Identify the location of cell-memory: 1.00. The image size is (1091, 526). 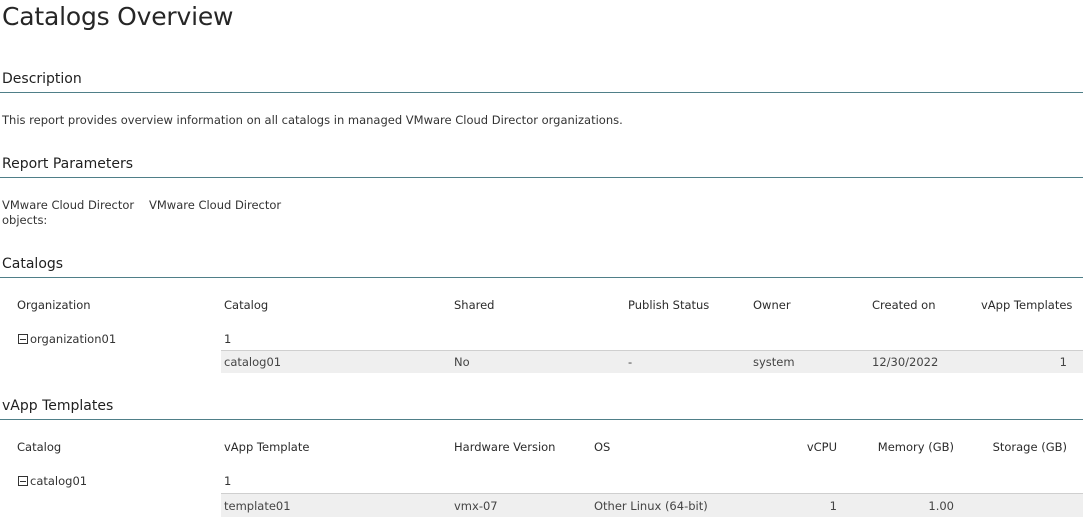
(941, 506).